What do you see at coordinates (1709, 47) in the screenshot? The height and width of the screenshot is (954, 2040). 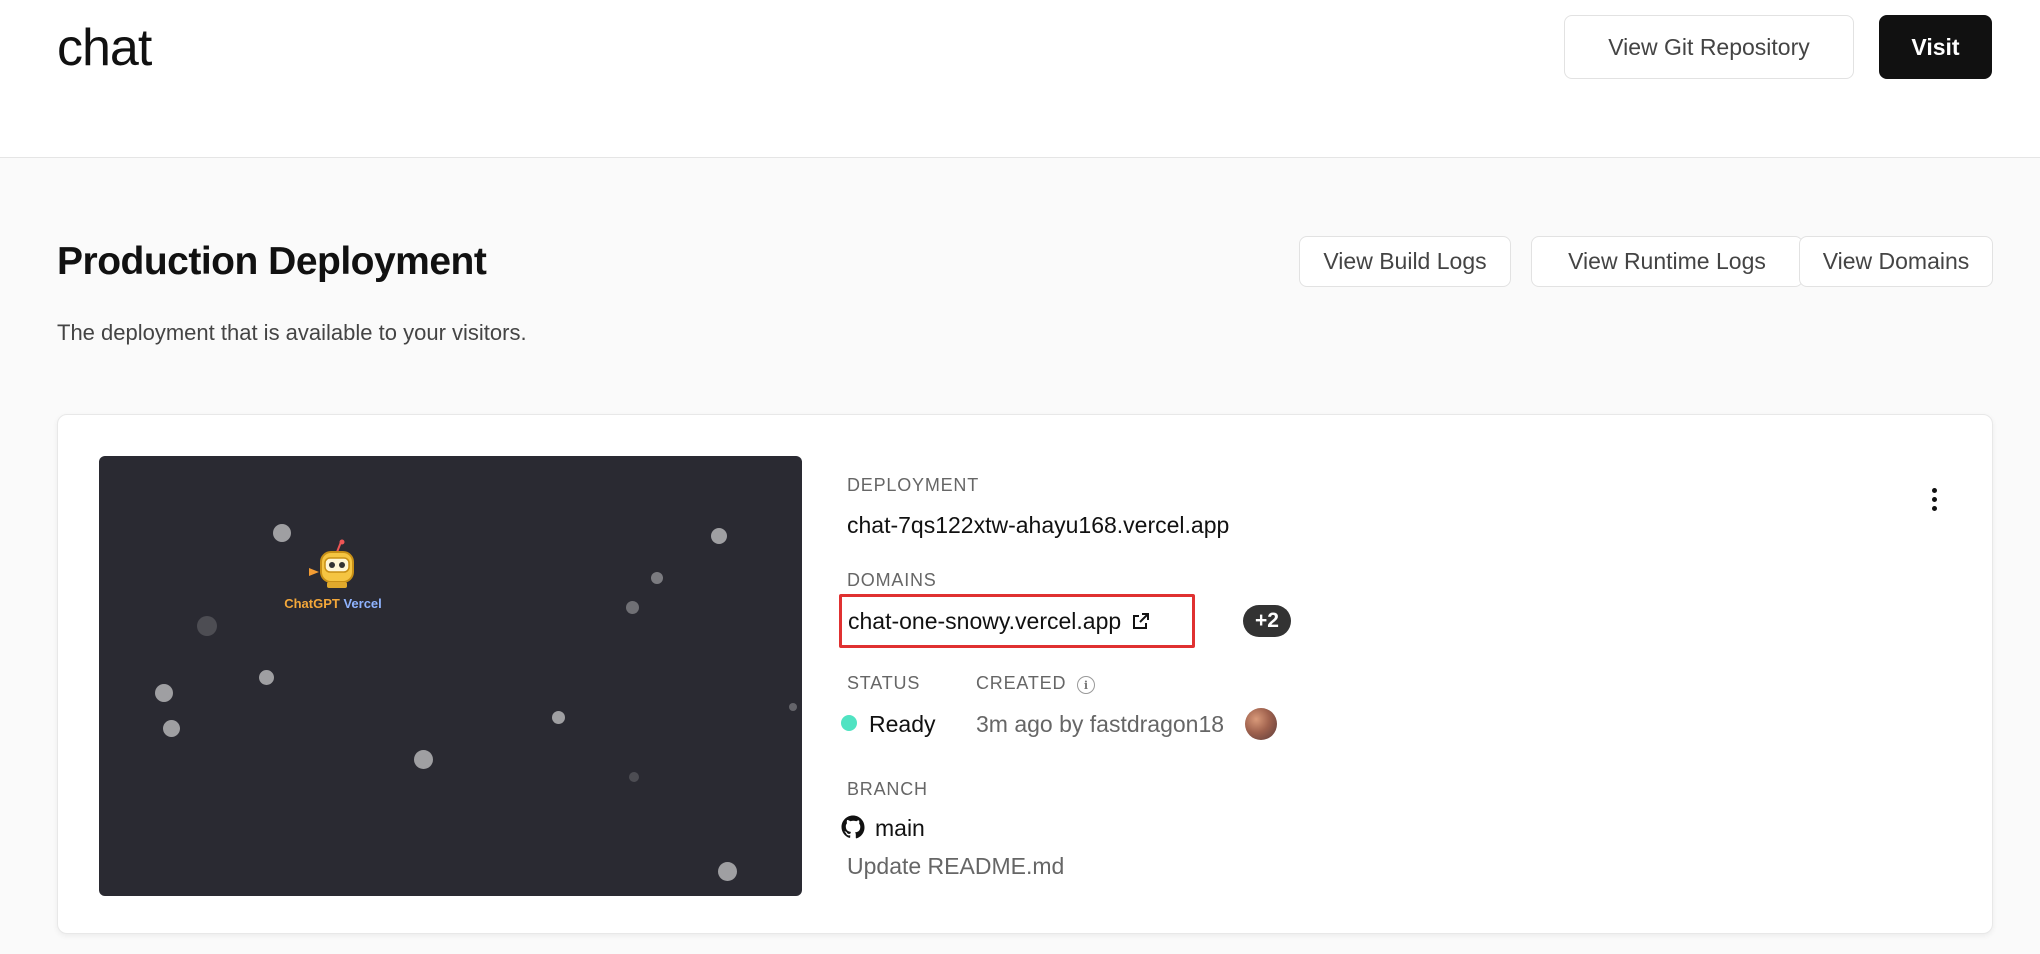 I see `view-git-repository-button: View Git Repository` at bounding box center [1709, 47].